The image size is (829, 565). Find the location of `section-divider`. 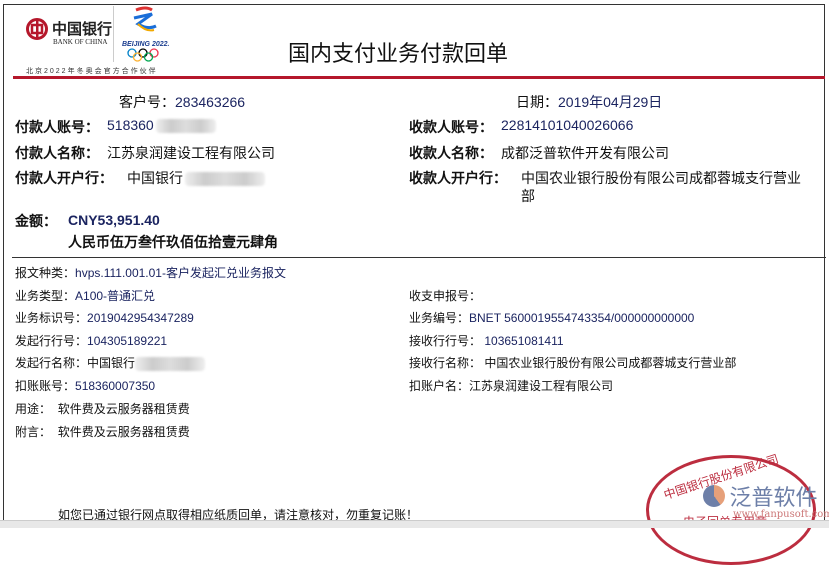

section-divider is located at coordinates (419, 257).